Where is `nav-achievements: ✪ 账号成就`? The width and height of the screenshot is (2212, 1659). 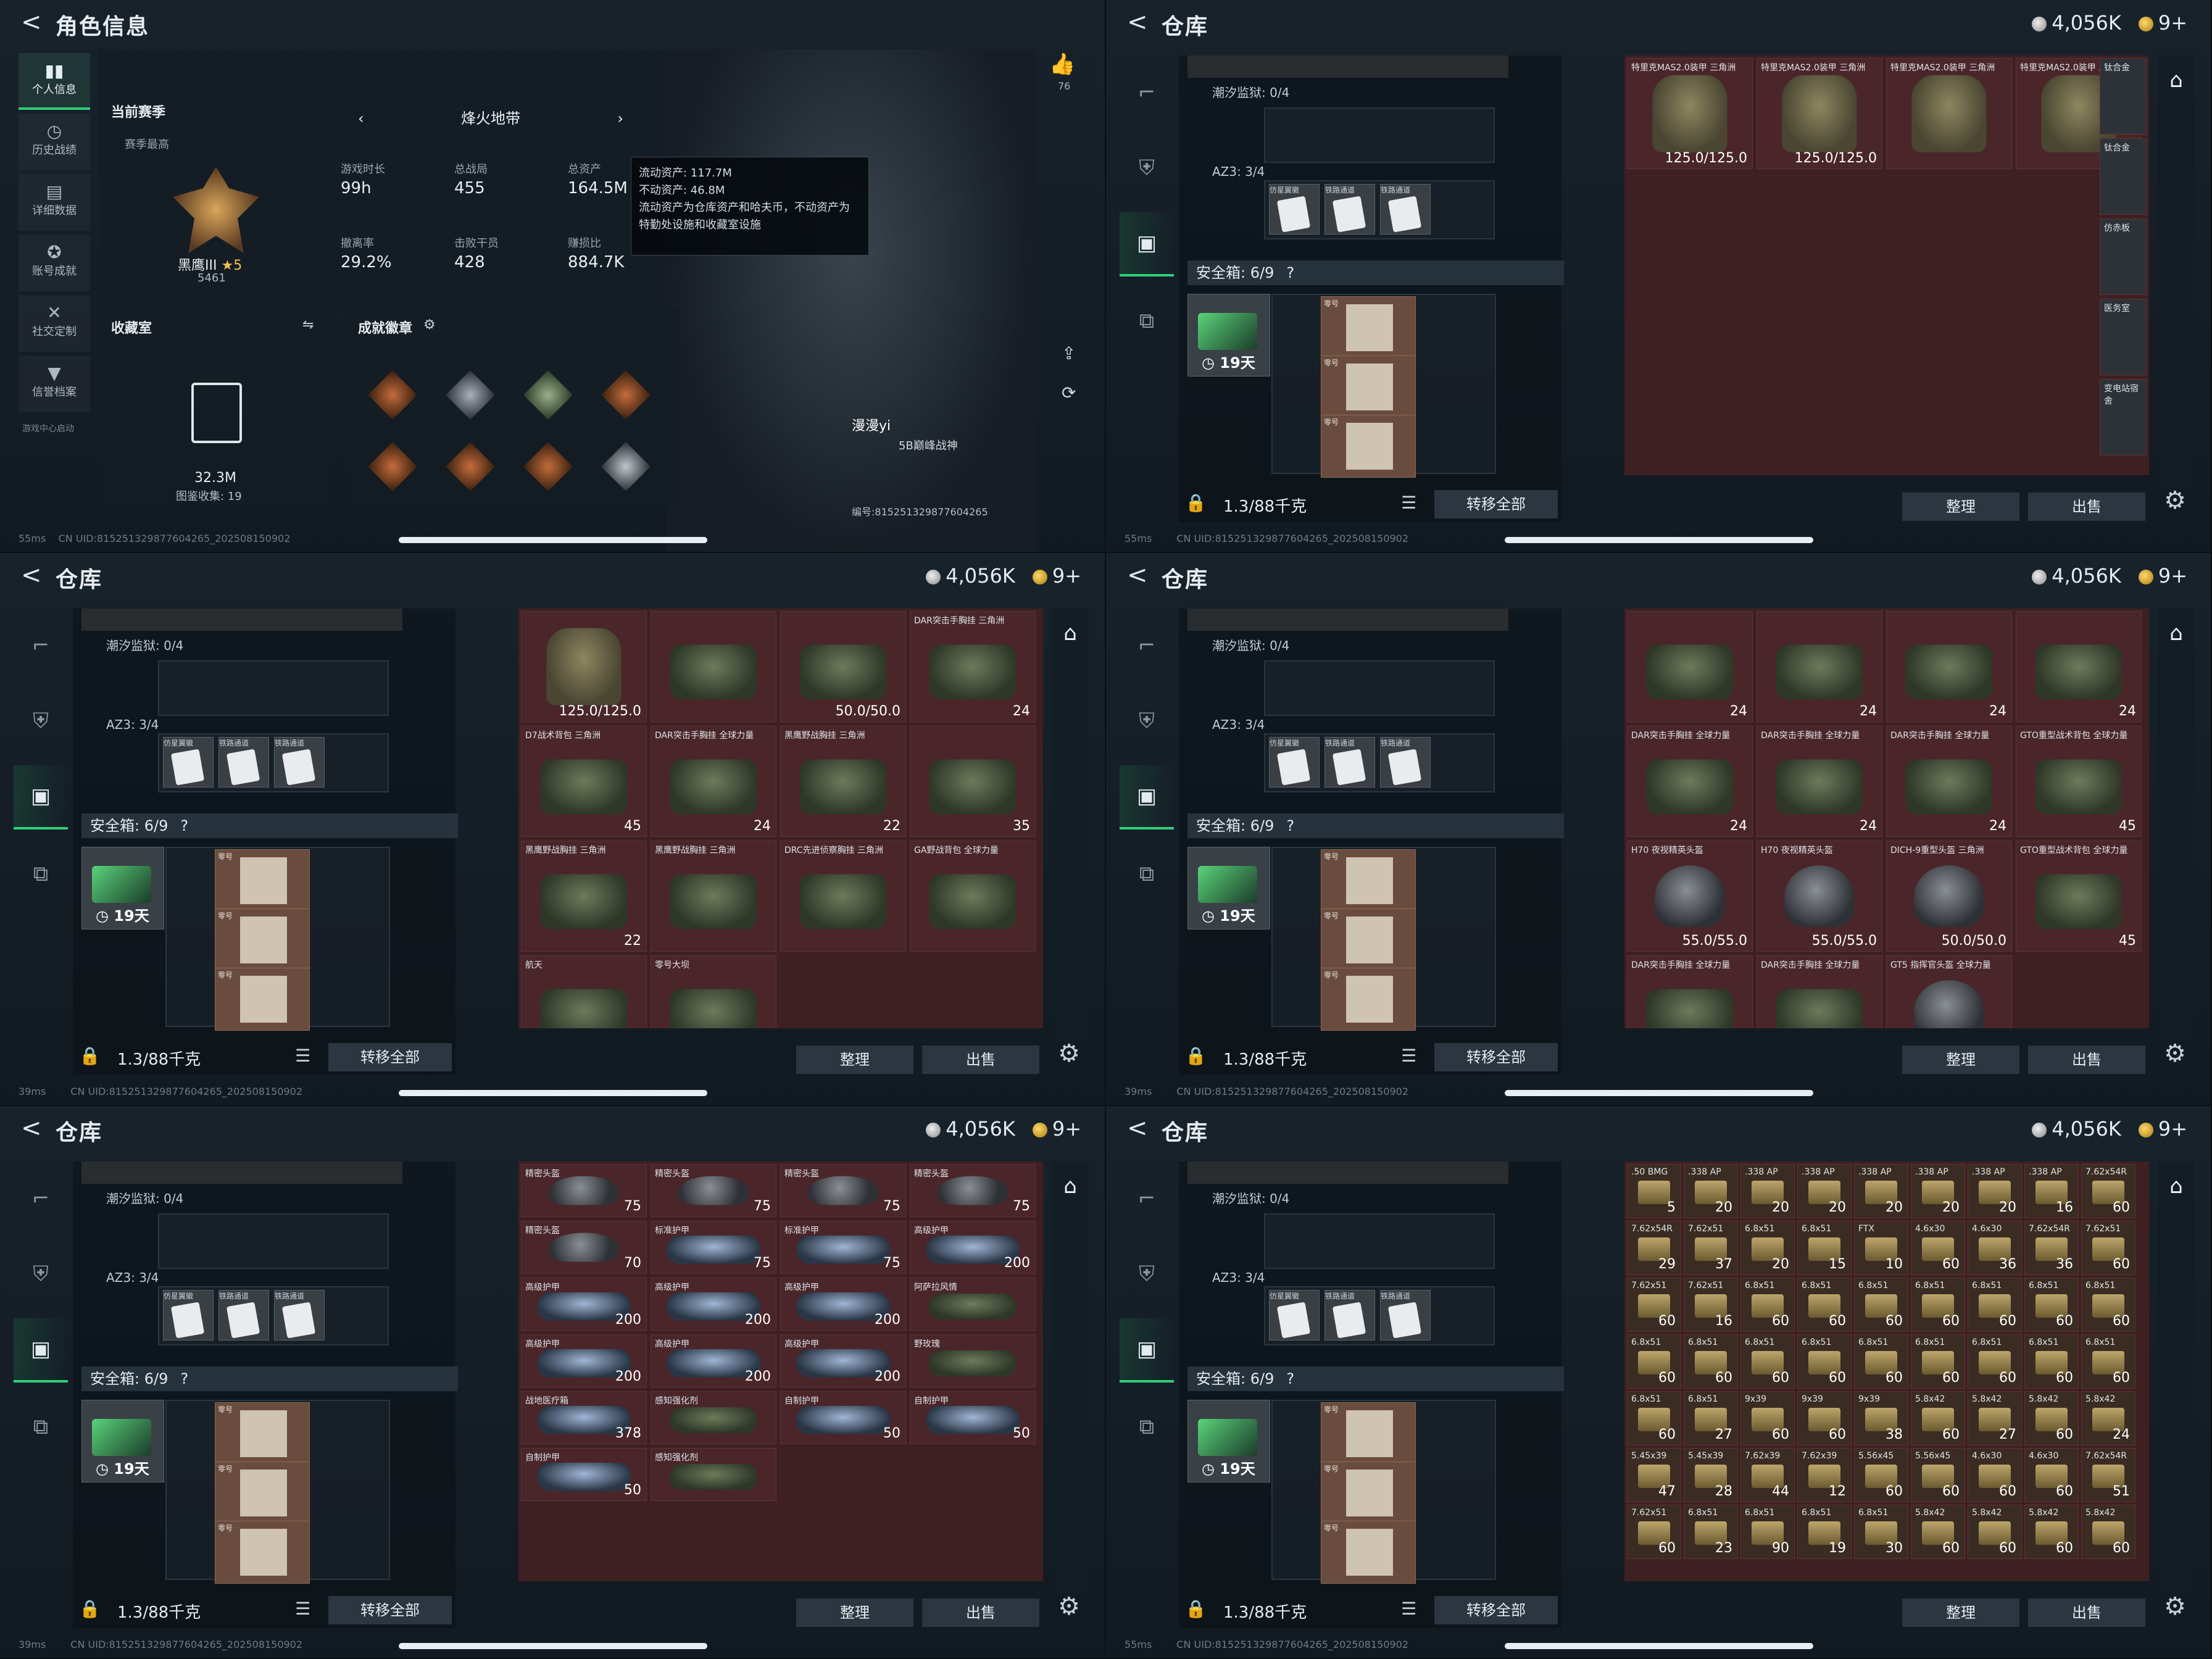
nav-achievements: ✪ 账号成就 is located at coordinates (54, 263).